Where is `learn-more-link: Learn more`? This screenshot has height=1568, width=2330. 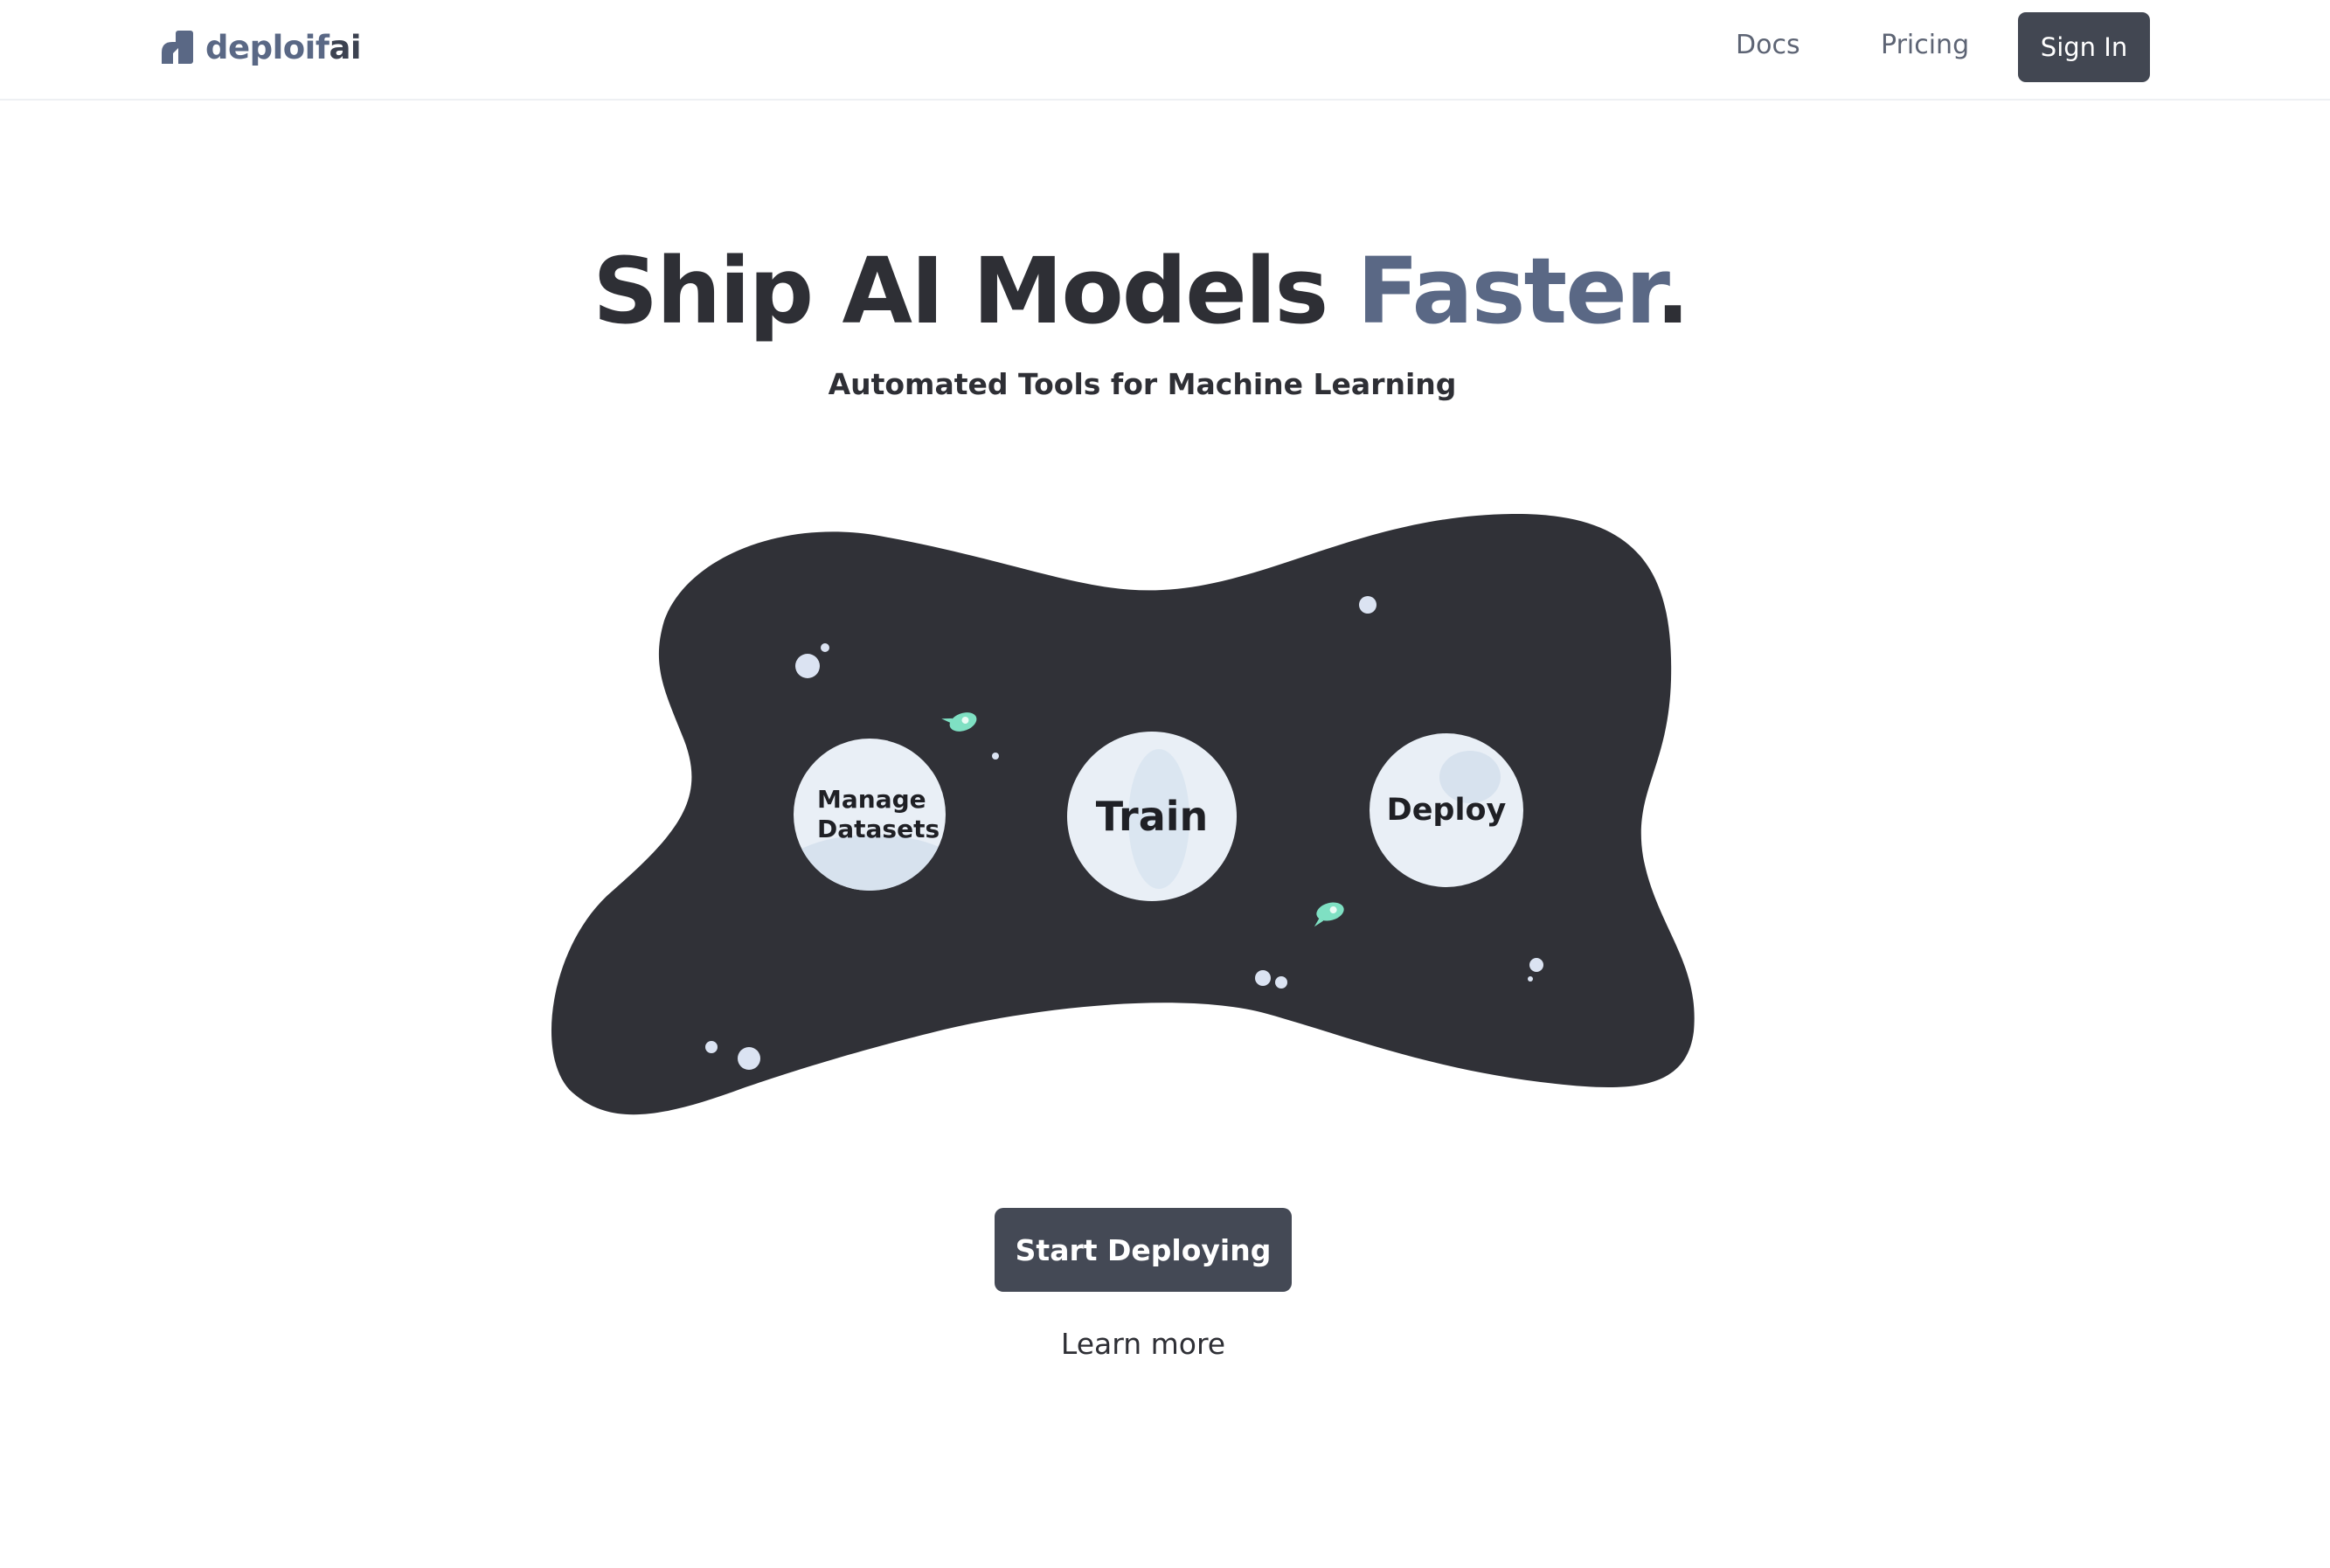
learn-more-link: Learn more is located at coordinates (1143, 1344).